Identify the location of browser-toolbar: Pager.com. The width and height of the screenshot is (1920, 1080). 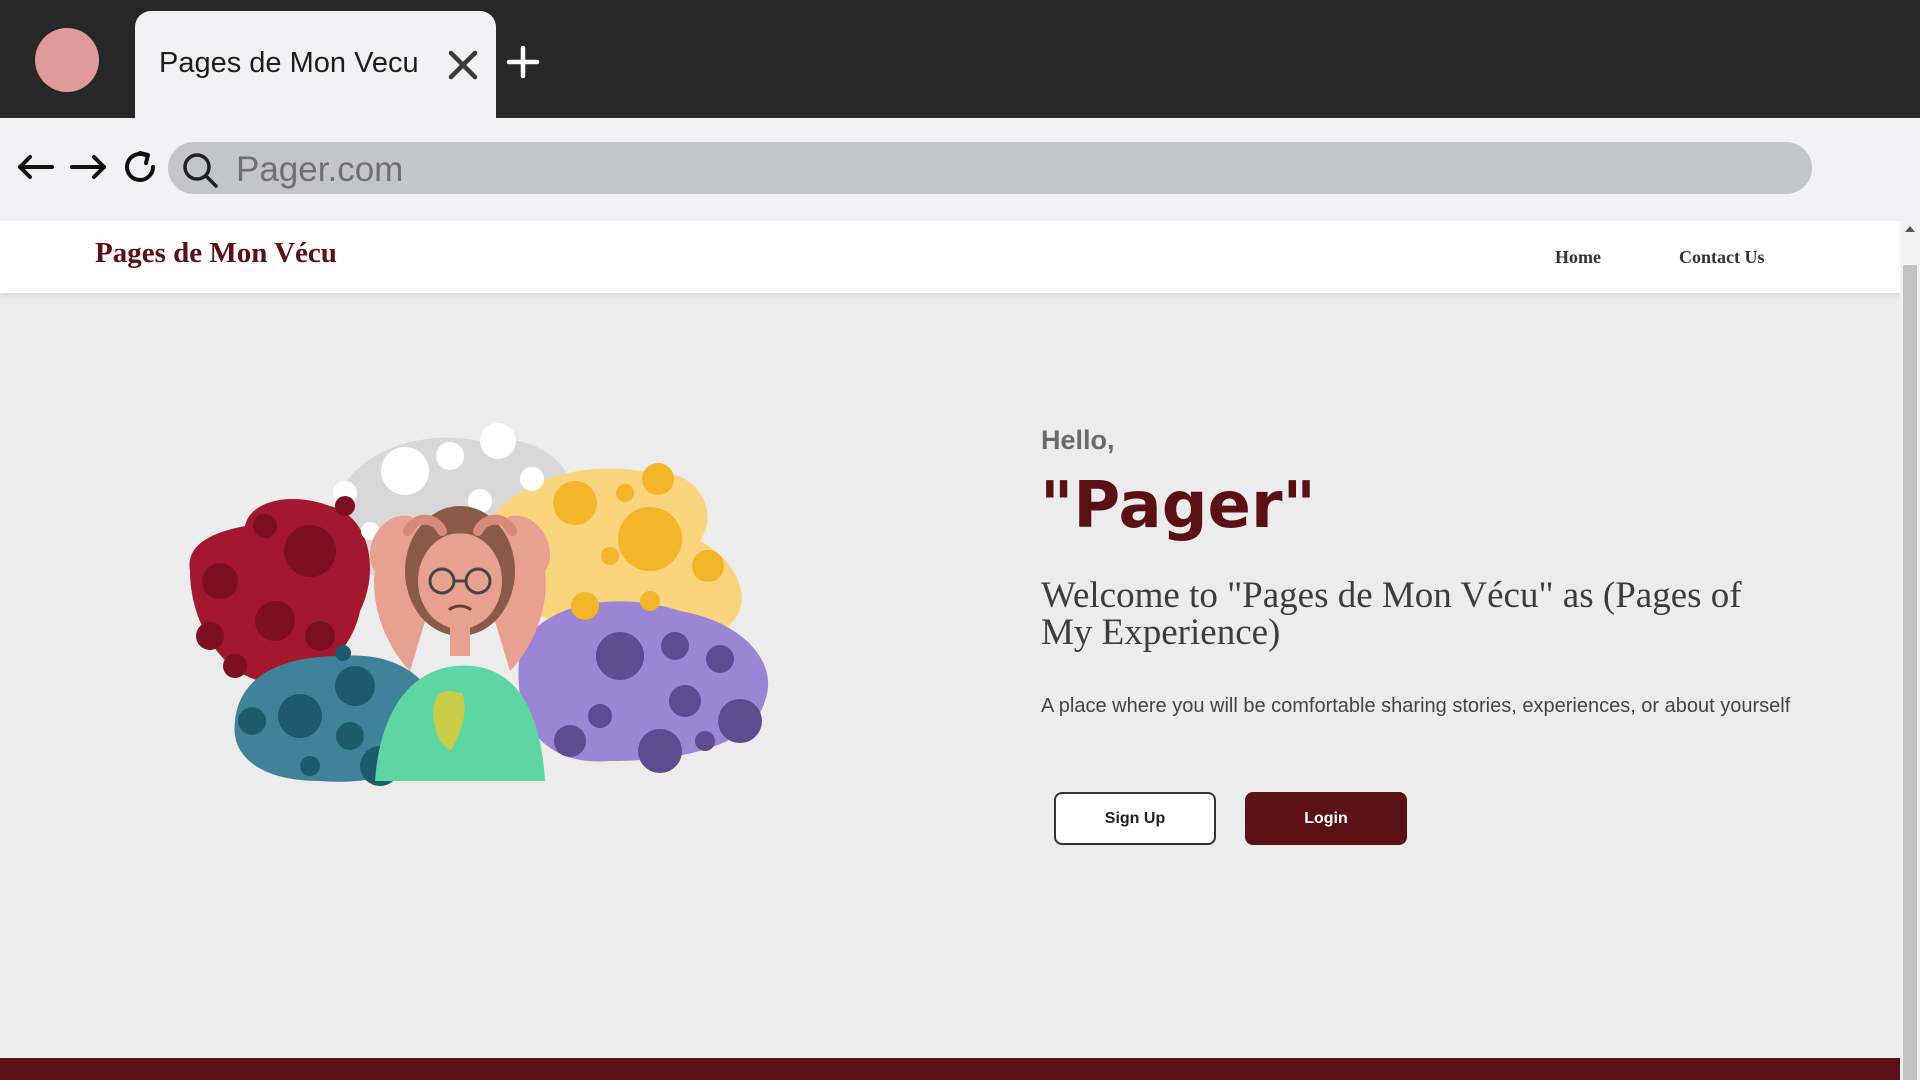
(960, 169).